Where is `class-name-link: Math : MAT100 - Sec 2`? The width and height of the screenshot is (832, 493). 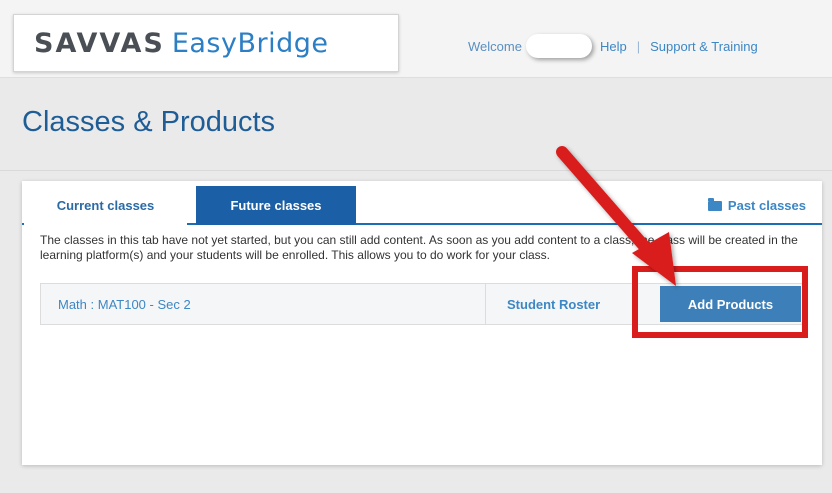 class-name-link: Math : MAT100 - Sec 2 is located at coordinates (124, 304).